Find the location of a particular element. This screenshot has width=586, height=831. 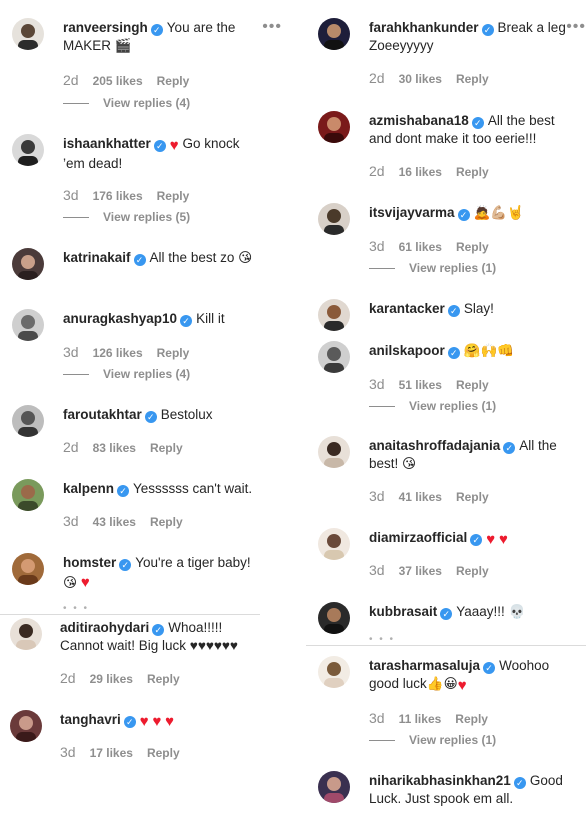

username: anuragkashyap10 is located at coordinates (120, 318).